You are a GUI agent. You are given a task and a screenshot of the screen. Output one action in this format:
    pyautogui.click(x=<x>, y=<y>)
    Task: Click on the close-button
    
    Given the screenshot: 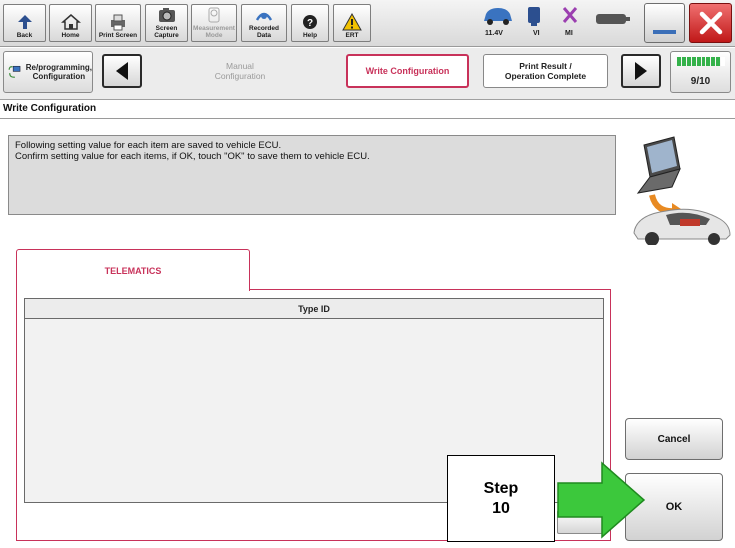 What is the action you would take?
    pyautogui.click(x=710, y=23)
    